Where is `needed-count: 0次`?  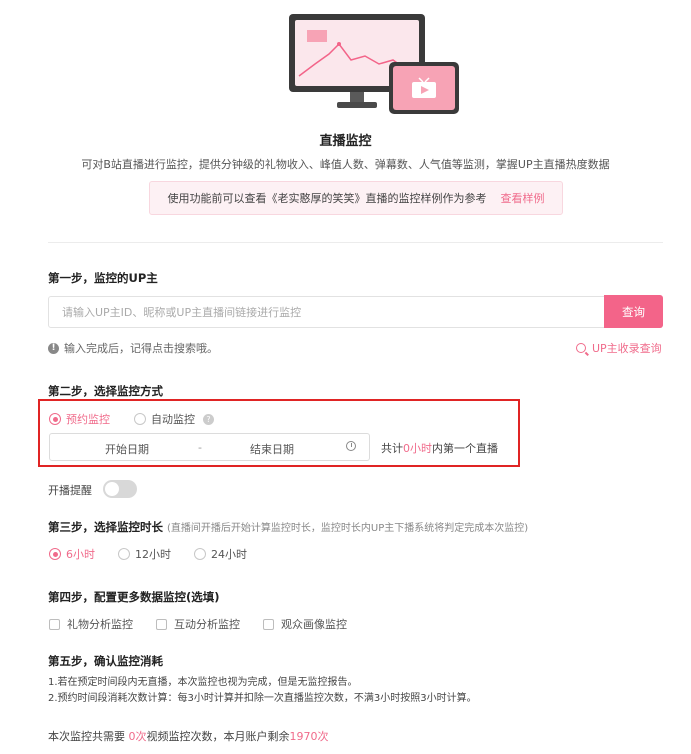 needed-count: 0次 is located at coordinates (137, 736).